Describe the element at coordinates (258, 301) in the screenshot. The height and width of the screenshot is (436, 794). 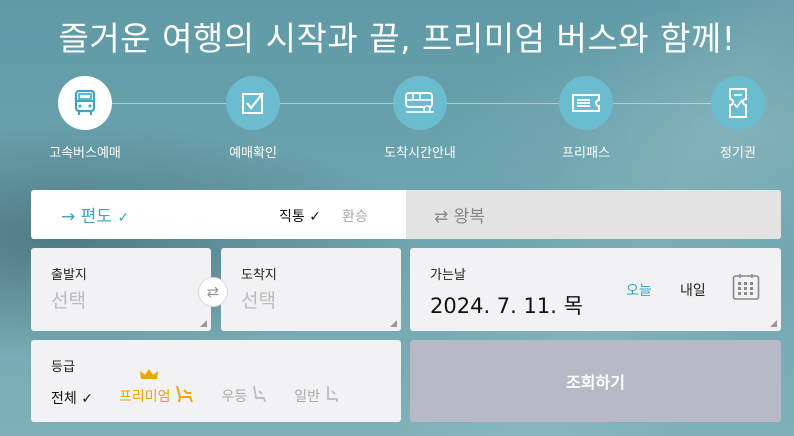
I see `arrival-value: 선택` at that location.